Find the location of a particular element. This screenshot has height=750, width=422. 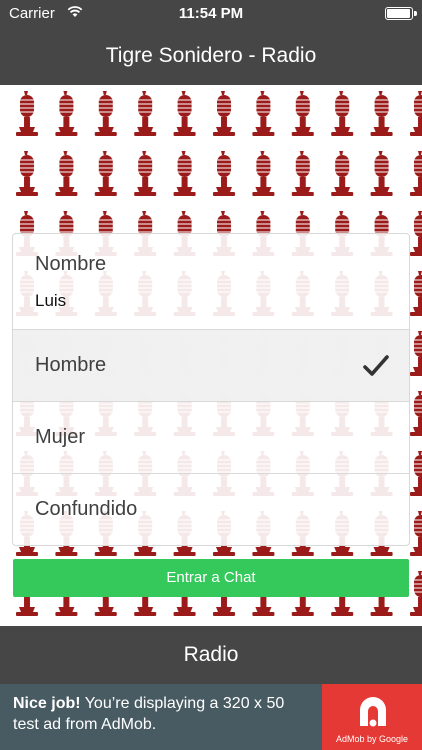

admob-tile: AdMob by Google is located at coordinates (372, 717).